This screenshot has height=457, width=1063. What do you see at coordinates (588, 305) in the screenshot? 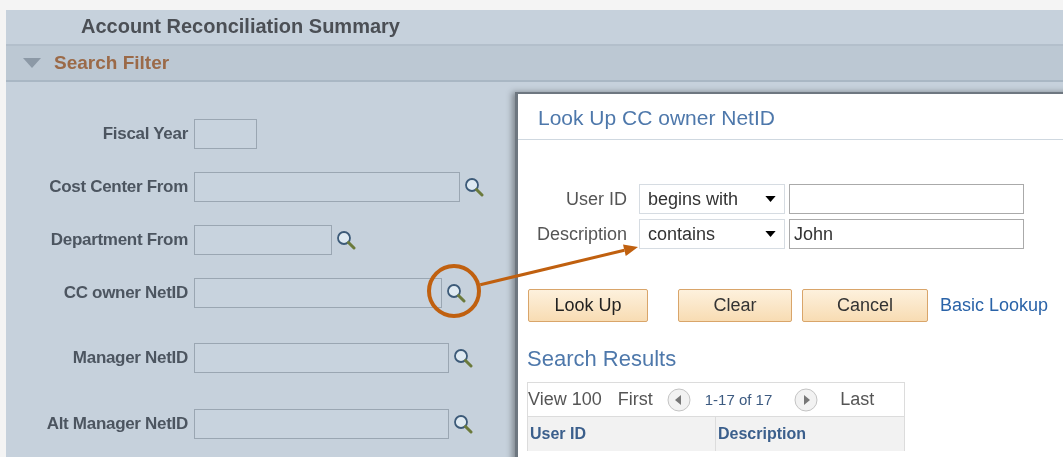
I see `lookup-button: Look Up` at bounding box center [588, 305].